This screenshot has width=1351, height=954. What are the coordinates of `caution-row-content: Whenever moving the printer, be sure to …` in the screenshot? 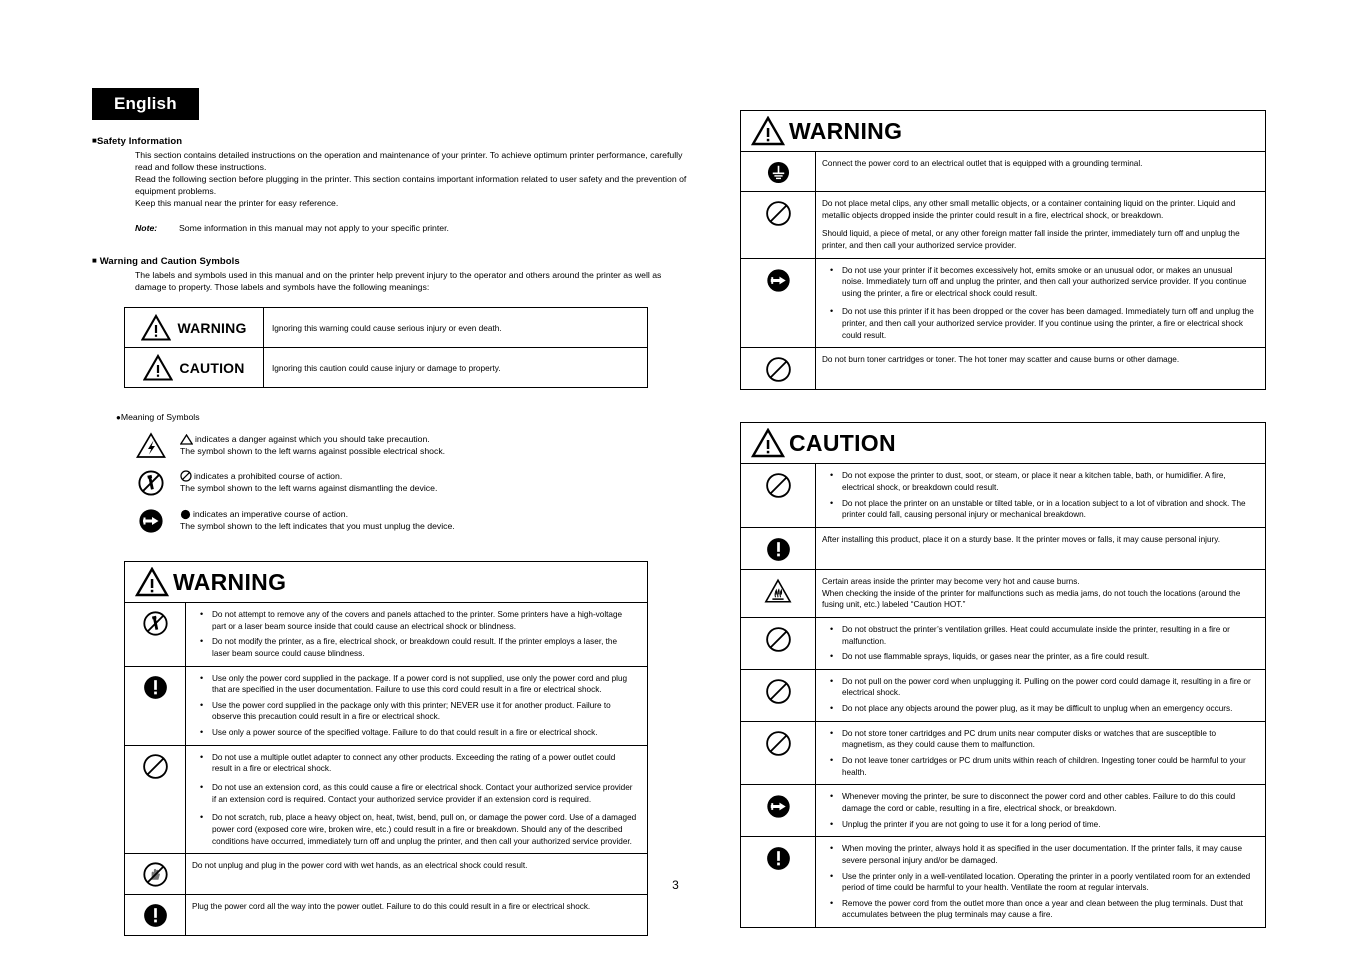 It's located at (1040, 811).